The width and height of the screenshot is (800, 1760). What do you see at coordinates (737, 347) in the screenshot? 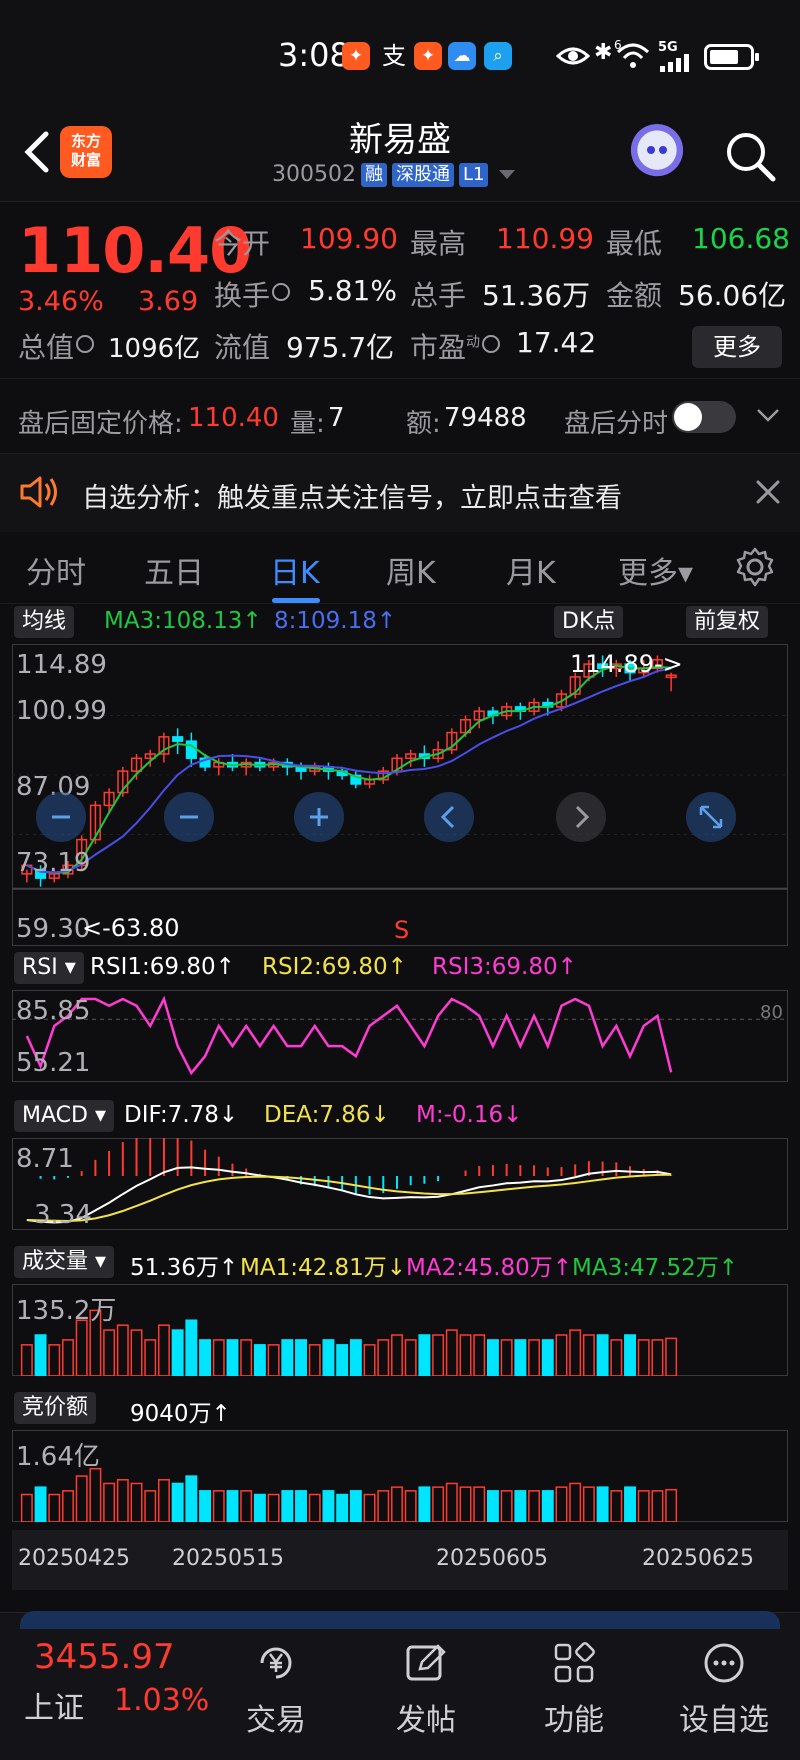
I see `more-button: 更多` at bounding box center [737, 347].